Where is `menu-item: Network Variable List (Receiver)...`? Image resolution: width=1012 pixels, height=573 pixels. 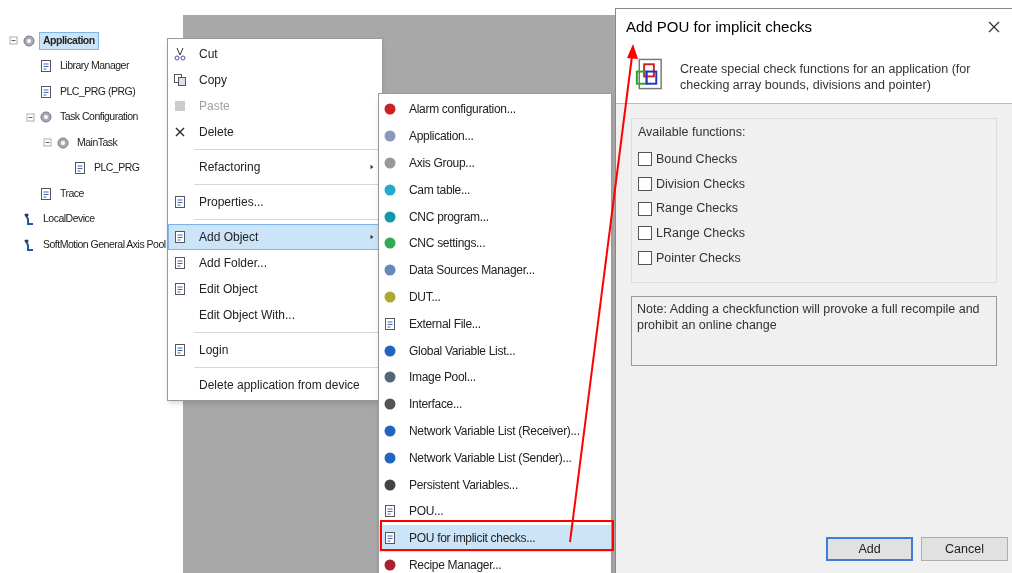
menu-item: Network Variable List (Receiver)... is located at coordinates (495, 431).